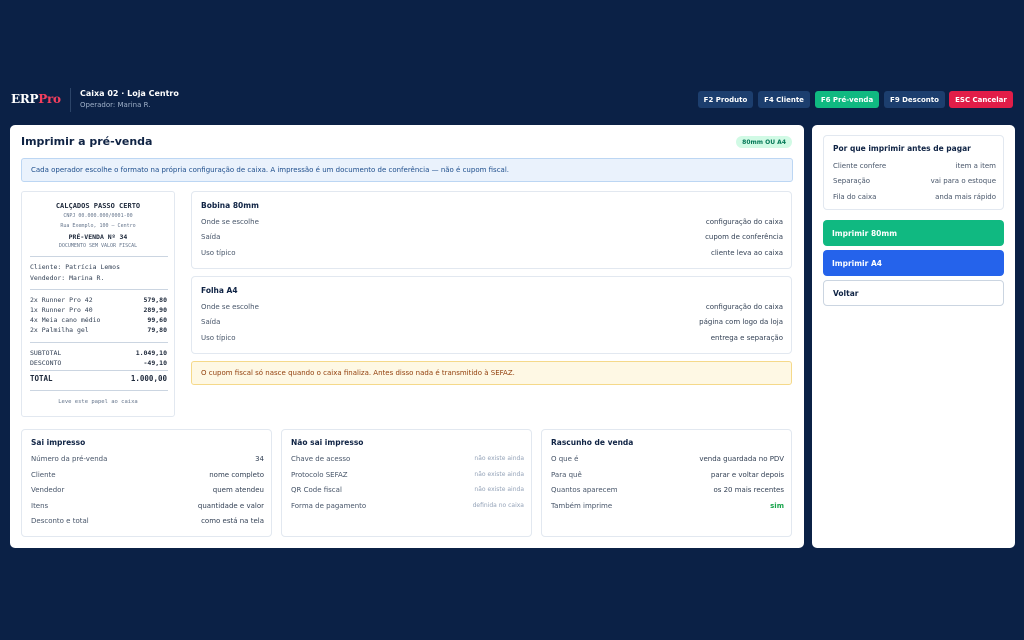 The image size is (1024, 640). What do you see at coordinates (67, 278) in the screenshot?
I see `receipt-seller: Vendedor: Marina R.` at bounding box center [67, 278].